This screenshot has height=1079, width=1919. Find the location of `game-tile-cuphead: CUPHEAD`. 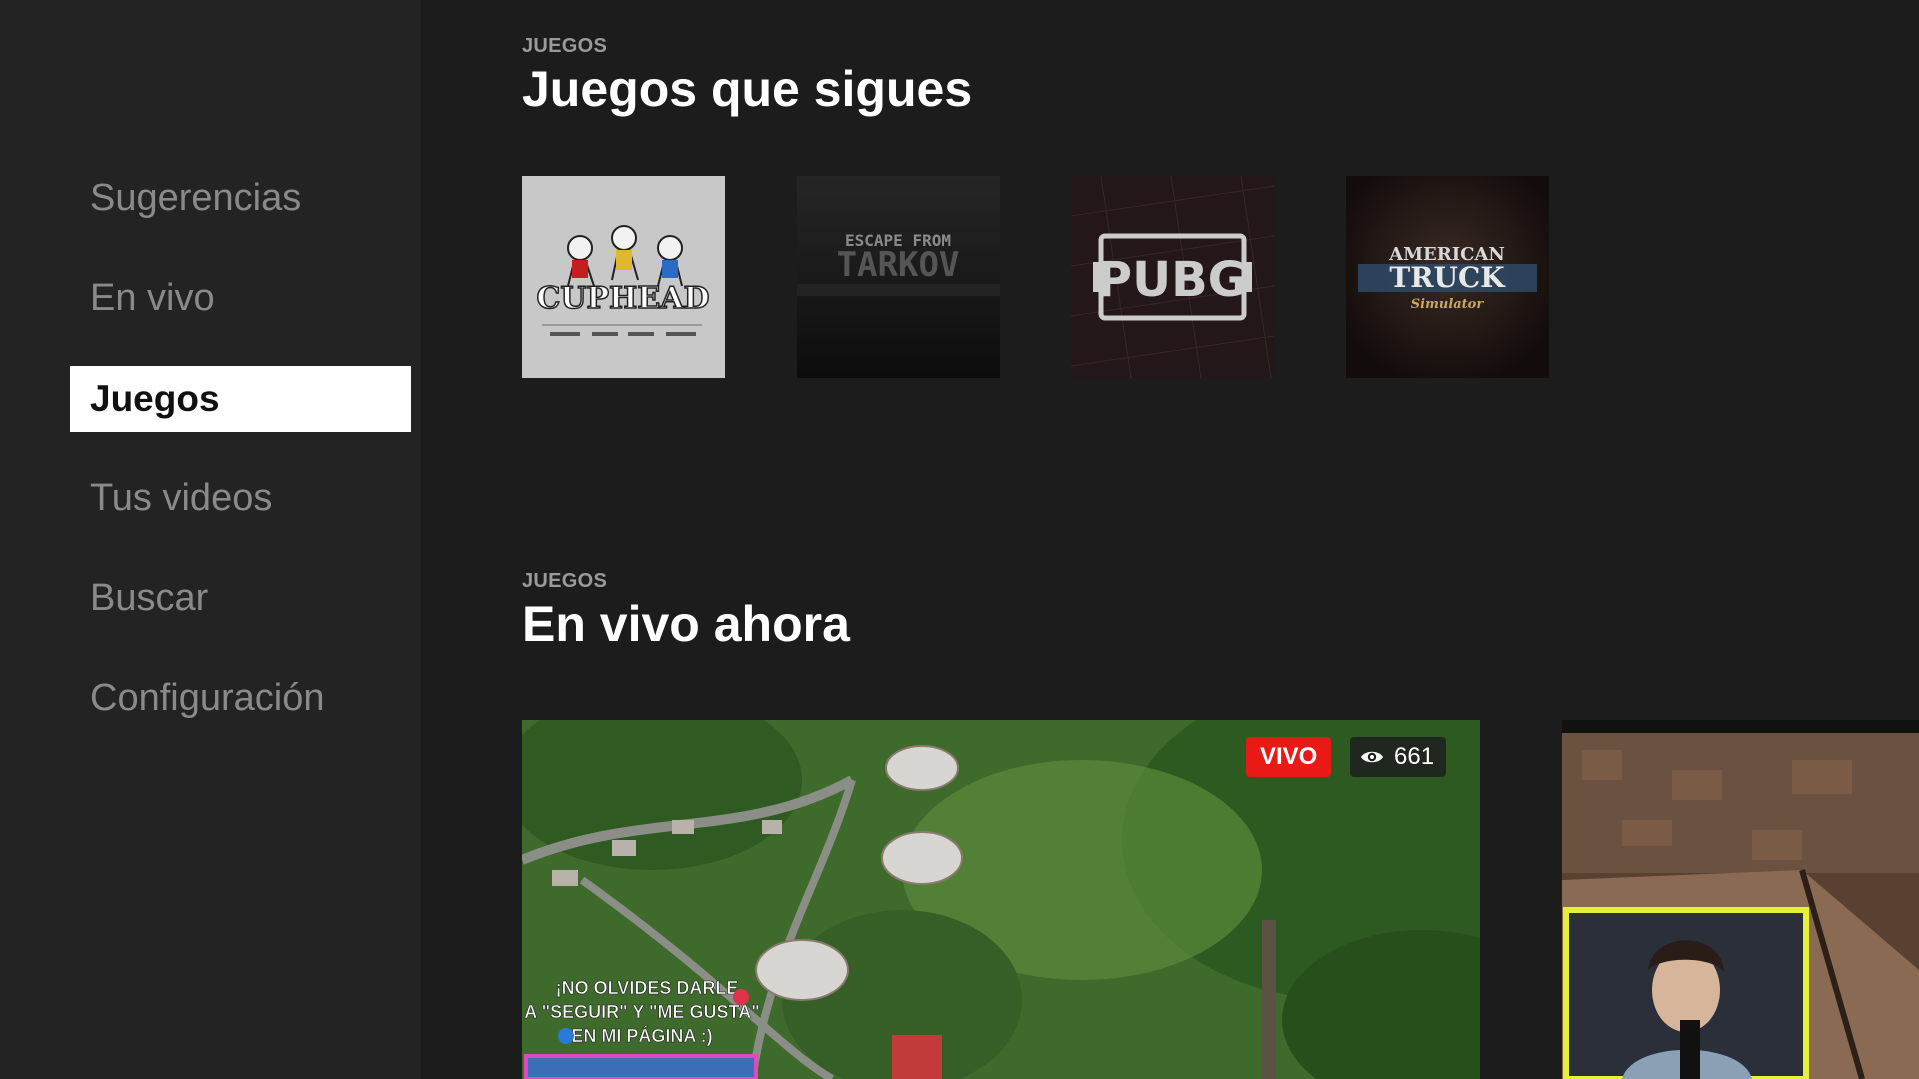

game-tile-cuphead: CUPHEAD is located at coordinates (623, 277).